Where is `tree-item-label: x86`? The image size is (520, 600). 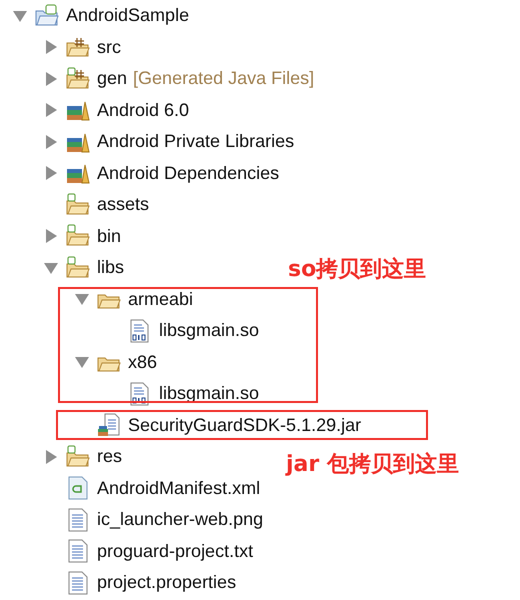 tree-item-label: x86 is located at coordinates (143, 362).